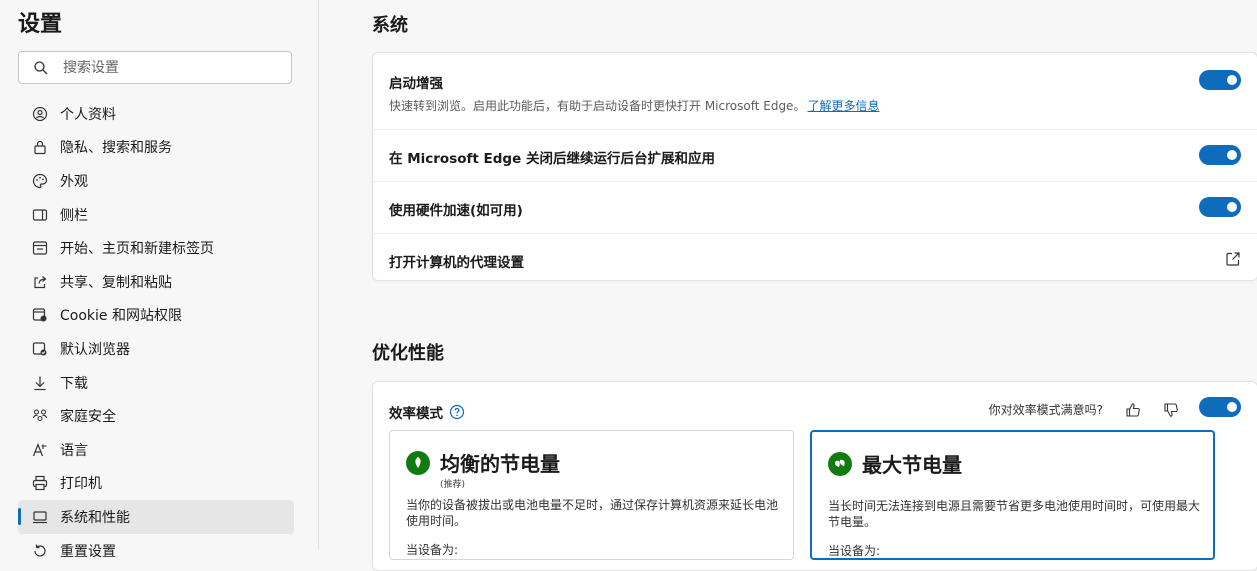 This screenshot has height=571, width=1257. I want to click on sidebar-item-privacy: 隐私、搜索和服务, so click(156, 148).